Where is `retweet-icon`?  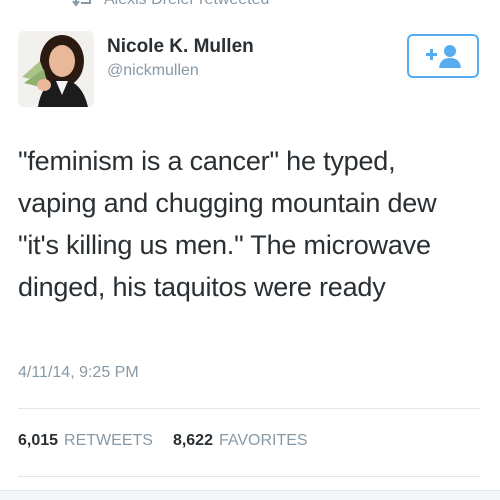
retweet-icon is located at coordinates (81, 3).